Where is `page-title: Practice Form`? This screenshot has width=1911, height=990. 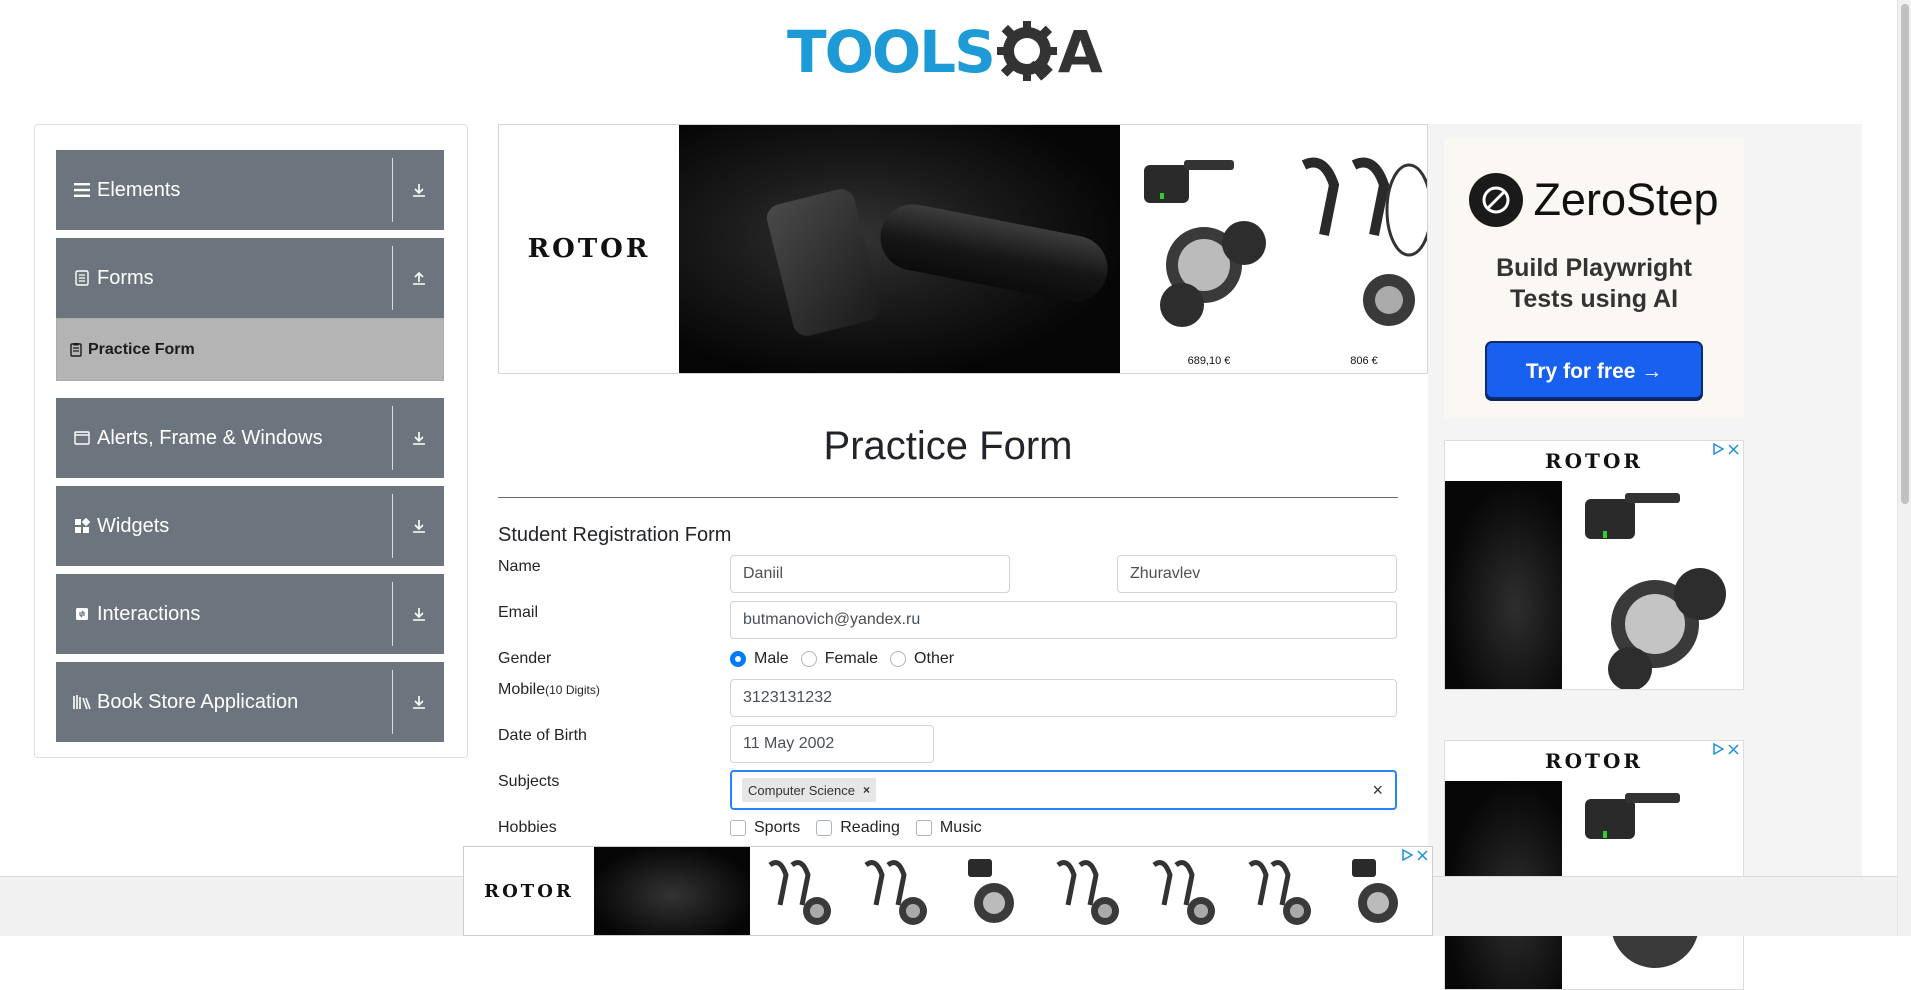
page-title: Practice Form is located at coordinates (948, 446).